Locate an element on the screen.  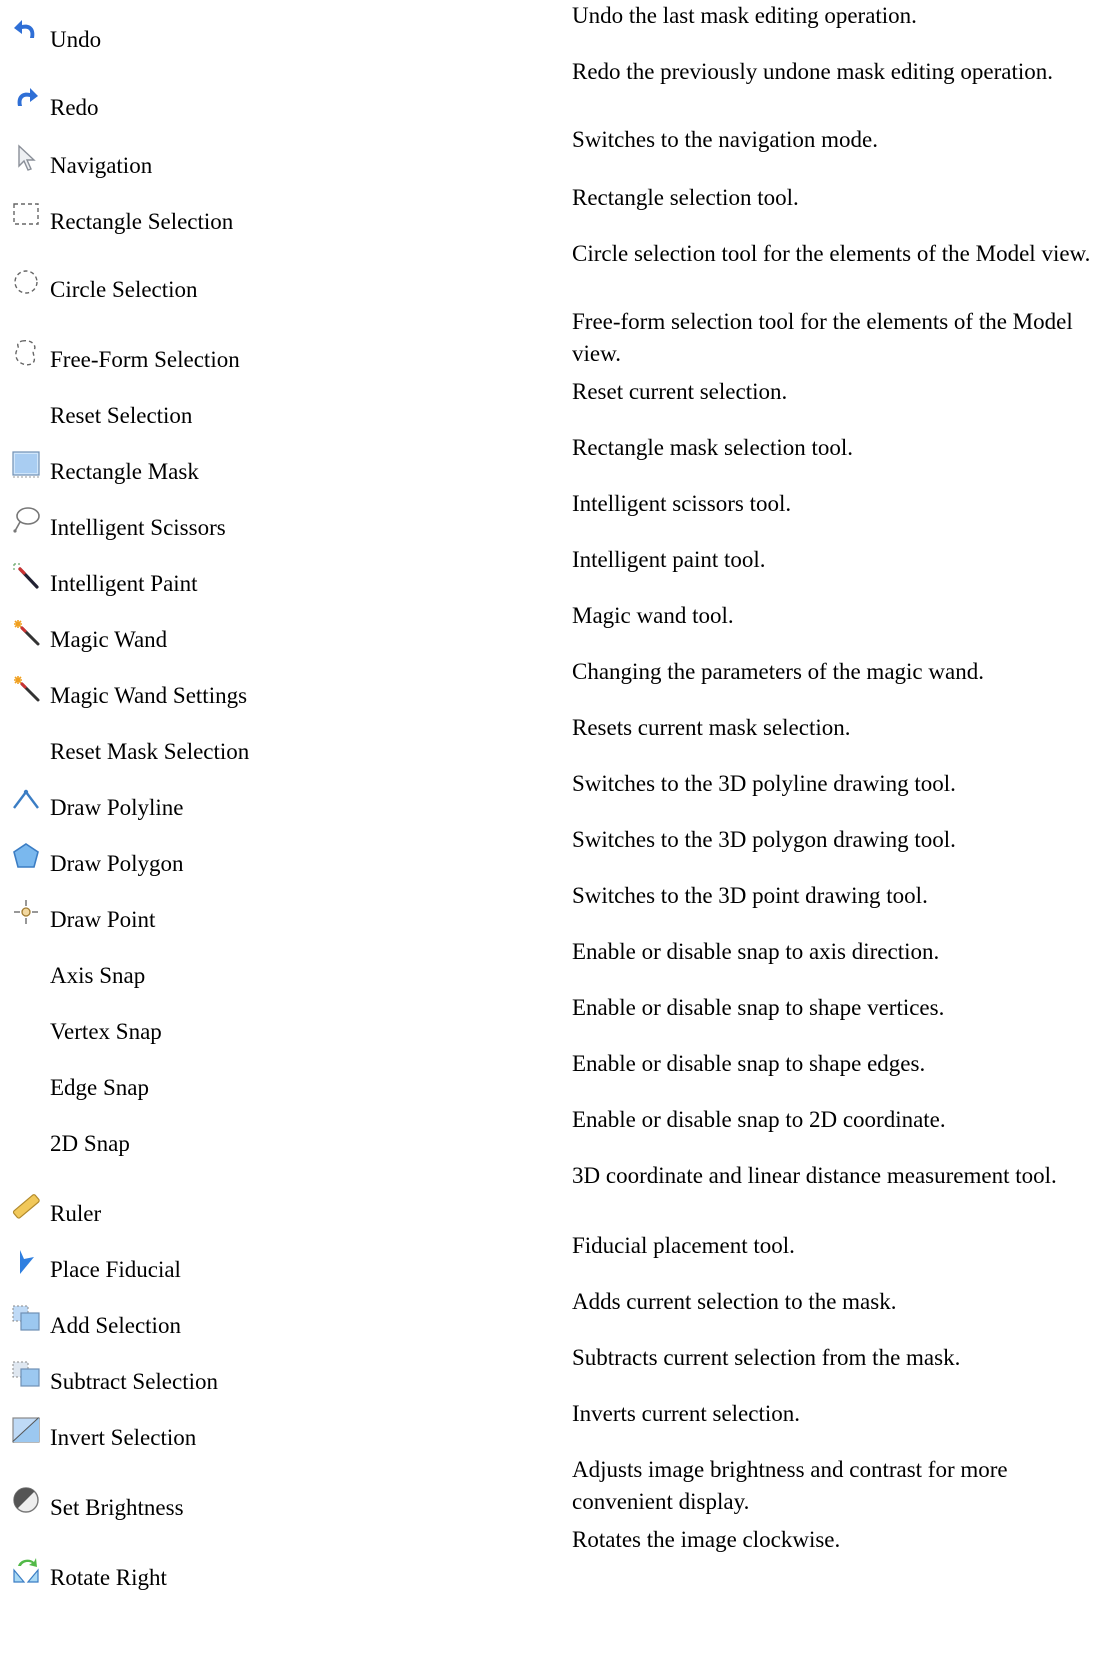
tool-description: Intelligent scissors tool. is located at coordinates (682, 503).